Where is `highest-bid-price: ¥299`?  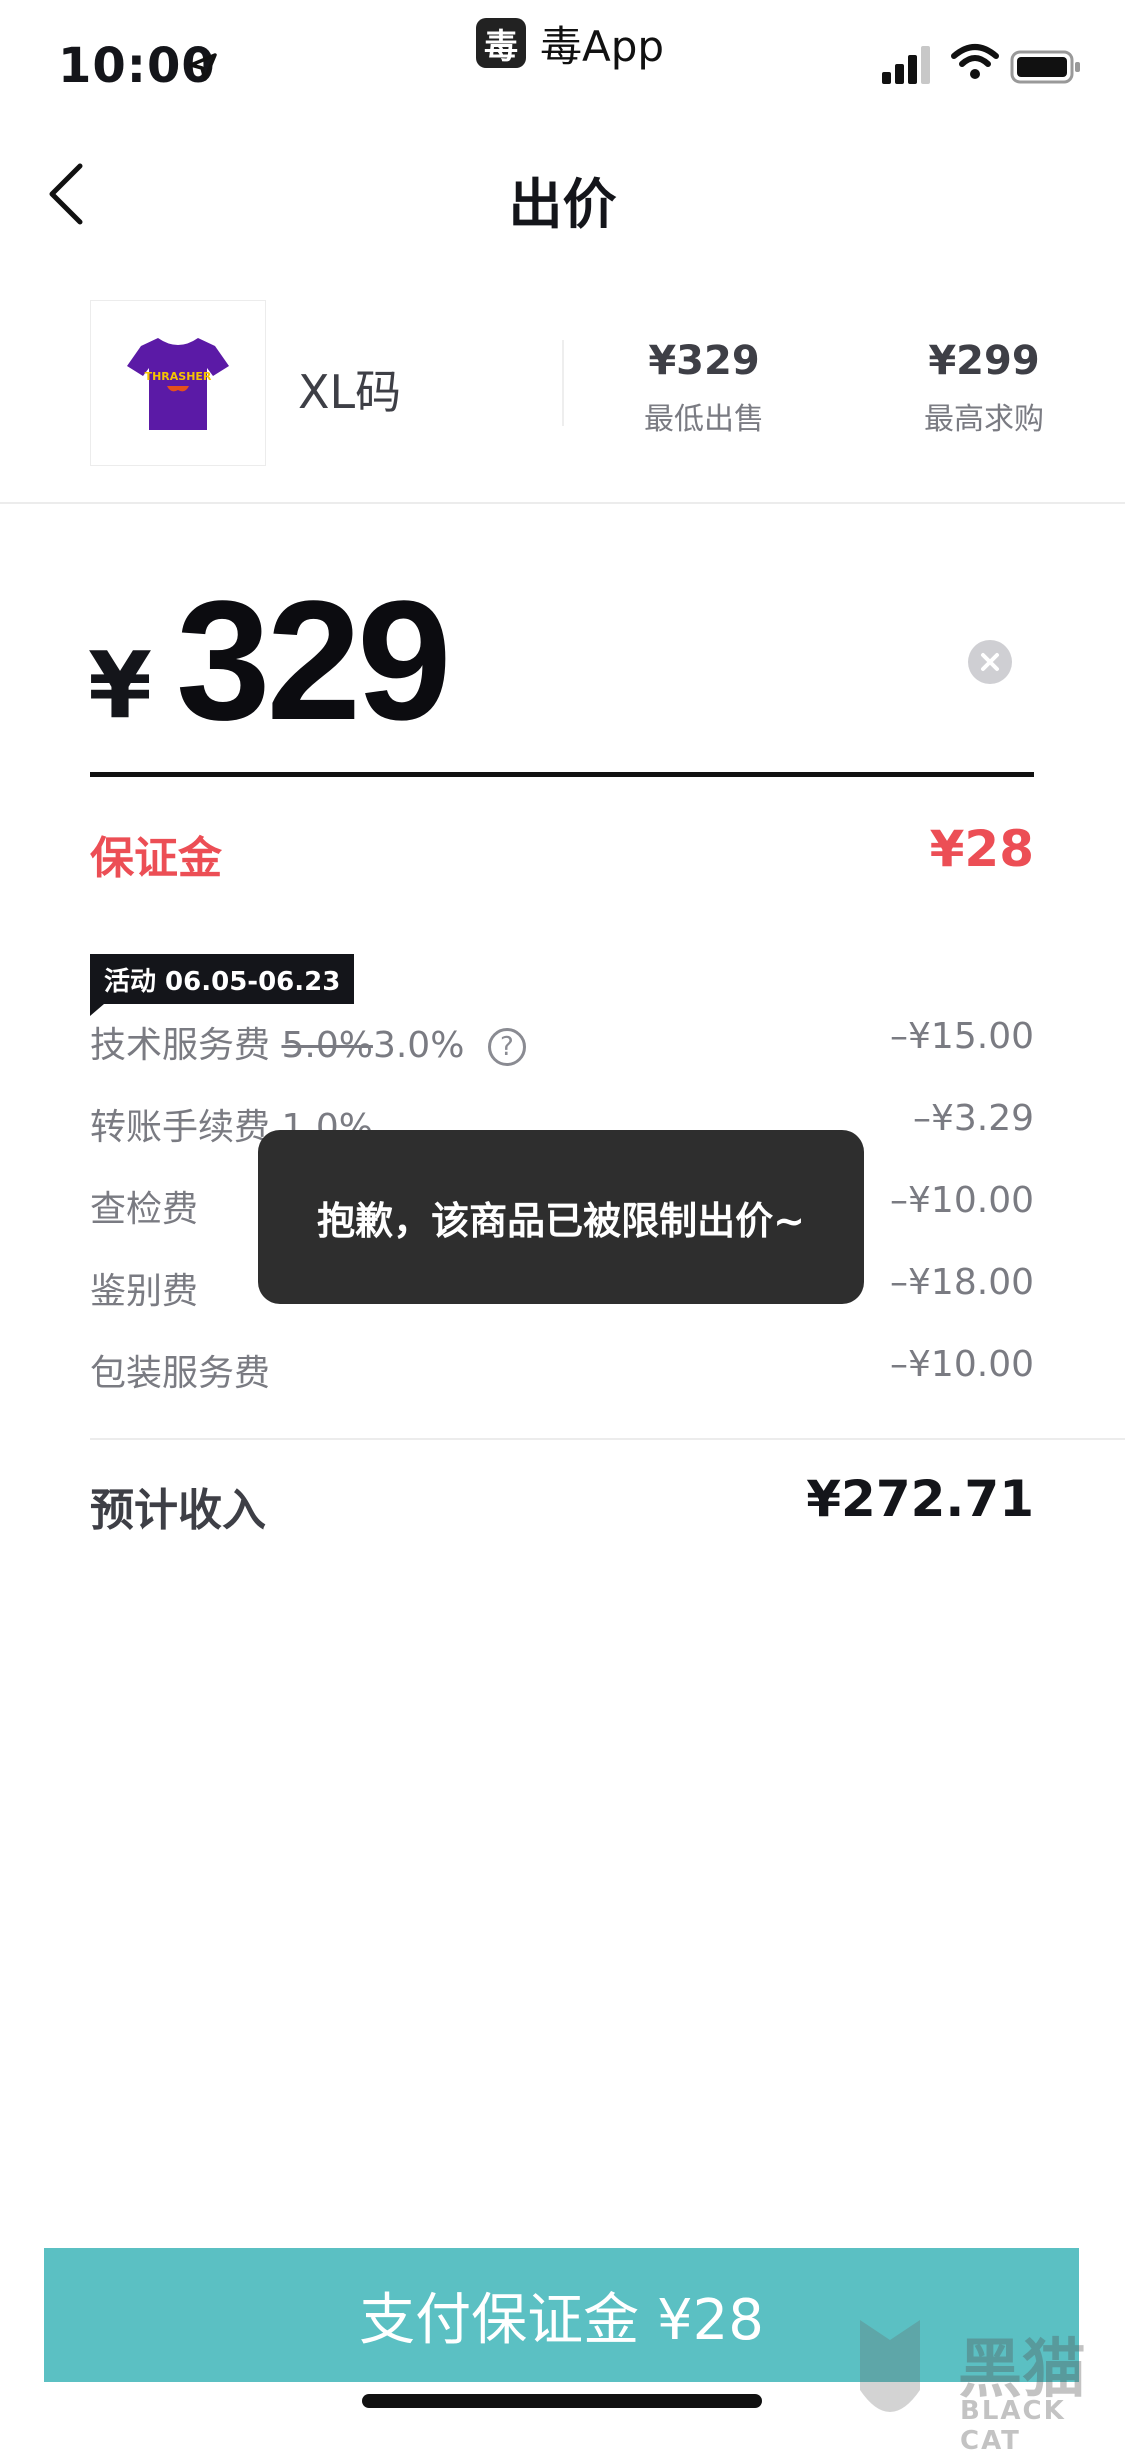 highest-bid-price: ¥299 is located at coordinates (984, 361).